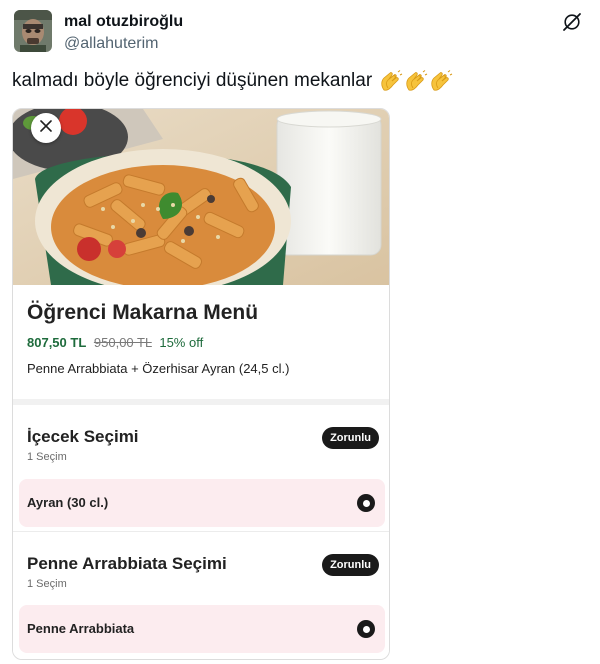 Image resolution: width=600 pixels, height=664 pixels. Describe the element at coordinates (127, 563) in the screenshot. I see `section-title: Penne Arrabbiata Seçimi` at that location.